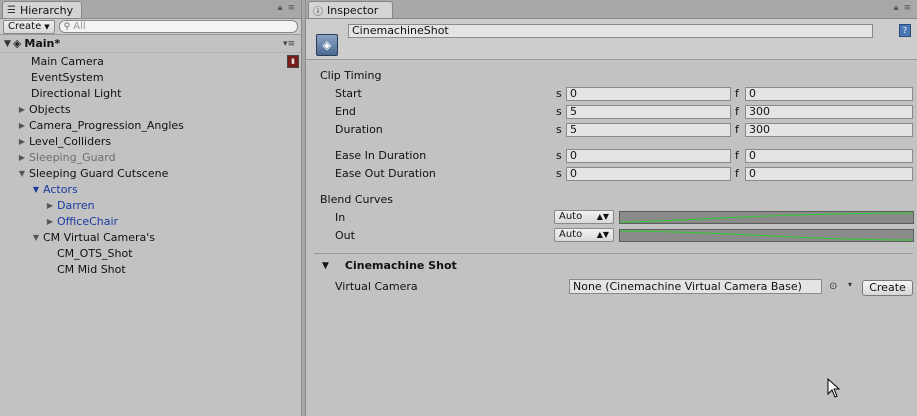  What do you see at coordinates (88, 221) in the screenshot?
I see `tree-item-label: OfficeChair` at bounding box center [88, 221].